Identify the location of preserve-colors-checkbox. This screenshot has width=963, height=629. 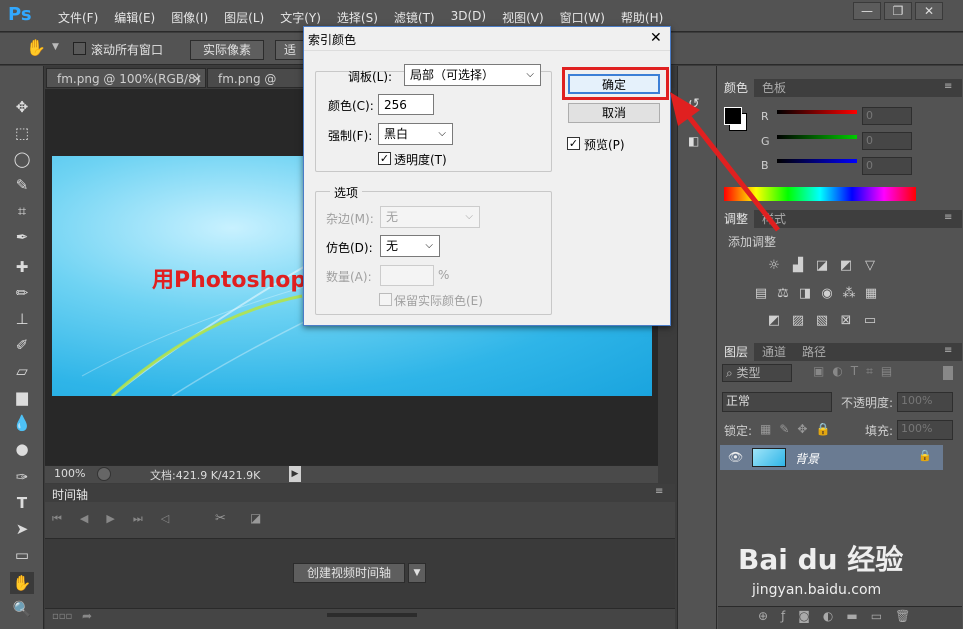
(385, 299).